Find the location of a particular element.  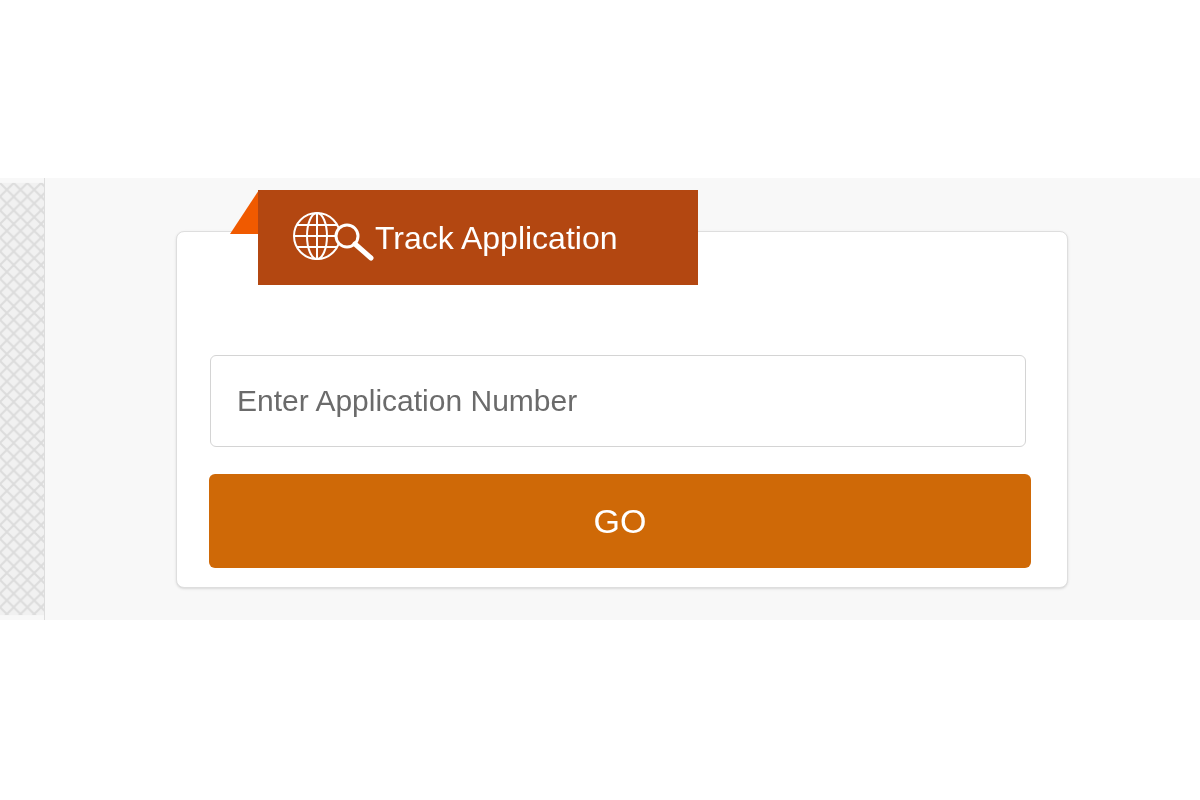

tab-title: Track Application is located at coordinates (496, 238).